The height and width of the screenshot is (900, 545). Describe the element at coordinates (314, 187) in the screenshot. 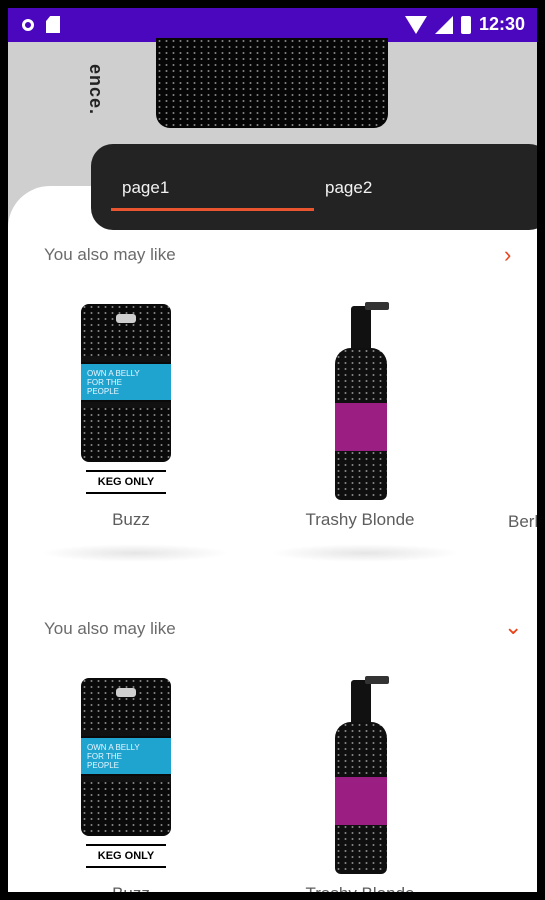

I see `tab-bar: page1 page2` at that location.